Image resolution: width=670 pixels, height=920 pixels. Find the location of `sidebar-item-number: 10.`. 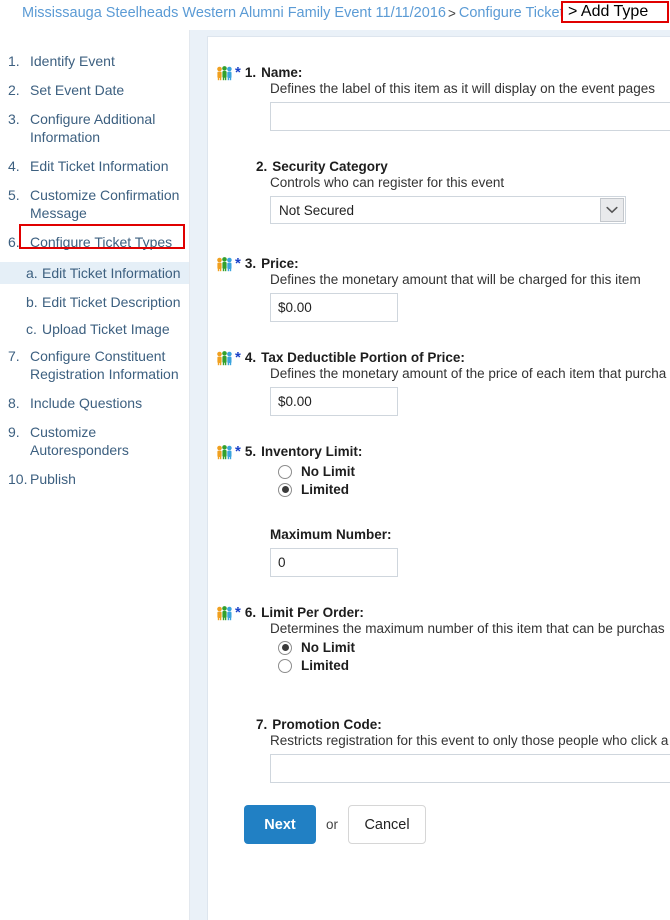

sidebar-item-number: 10. is located at coordinates (18, 479).